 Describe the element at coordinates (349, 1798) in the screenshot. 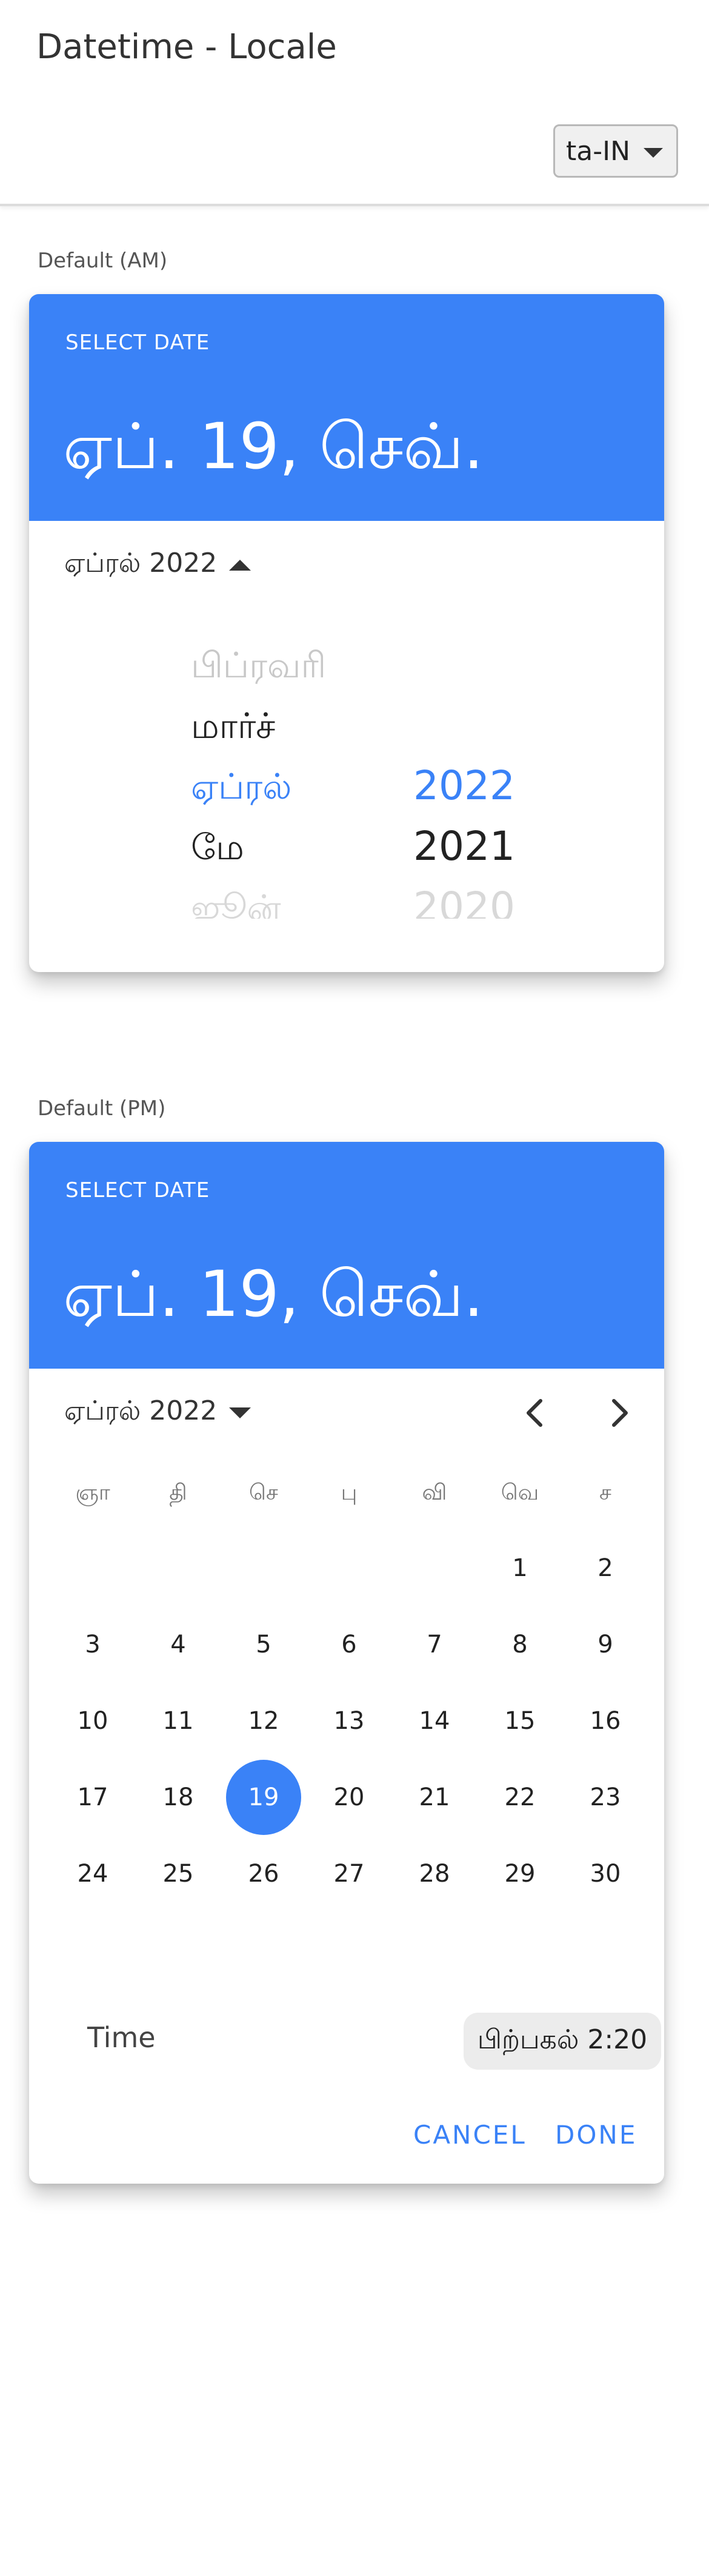

I see `calendar-day: 20` at that location.